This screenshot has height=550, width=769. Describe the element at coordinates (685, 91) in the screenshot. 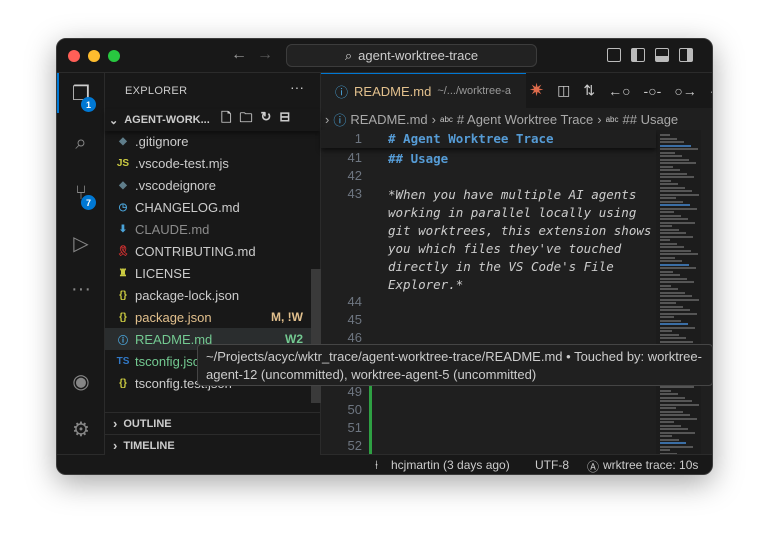

I see `next-change-icon: ○→` at that location.